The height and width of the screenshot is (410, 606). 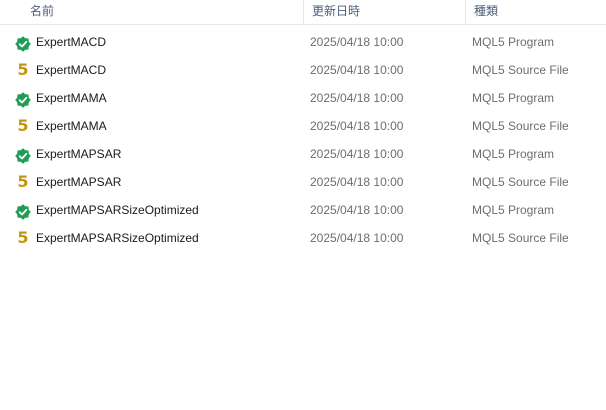 I want to click on column-header-bar: ^ 名前 更新日時 種類, so click(x=303, y=12).